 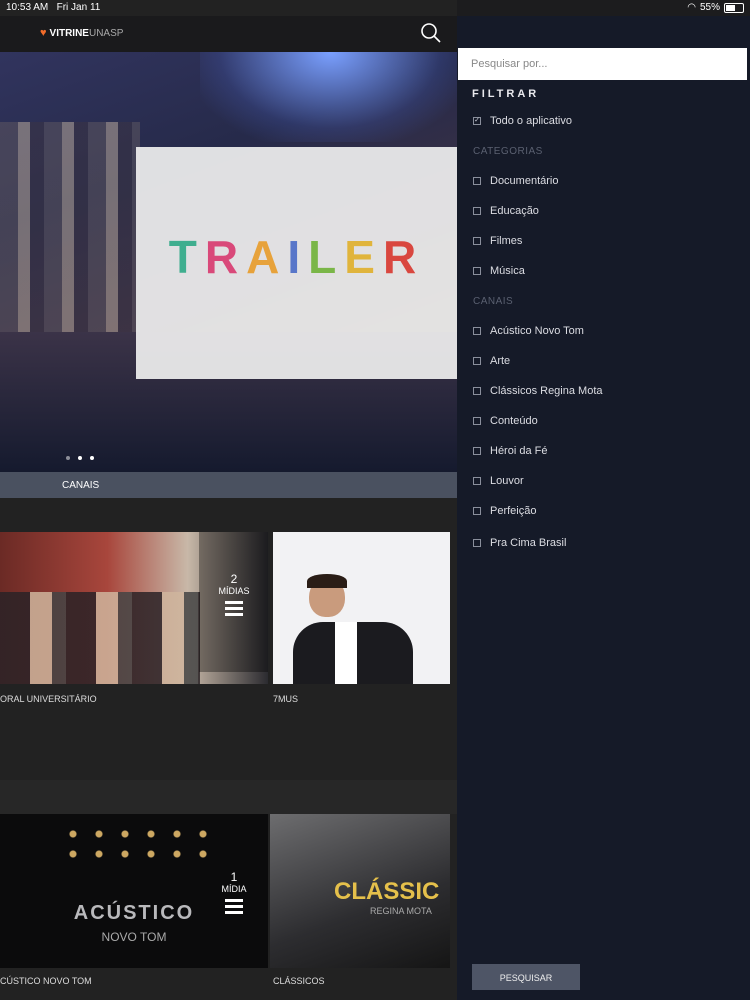 What do you see at coordinates (546, 391) in the screenshot?
I see `channel-option-label: Clássicos Regina Mota` at bounding box center [546, 391].